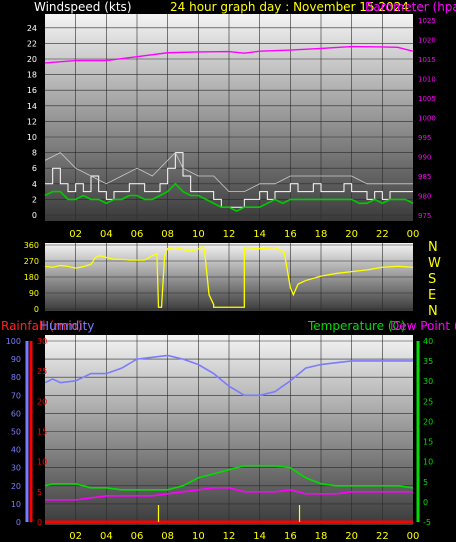 This screenshot has height=542, width=456. What do you see at coordinates (42, 341) in the screenshot?
I see `rainfall-tick-label: 30` at bounding box center [42, 341].